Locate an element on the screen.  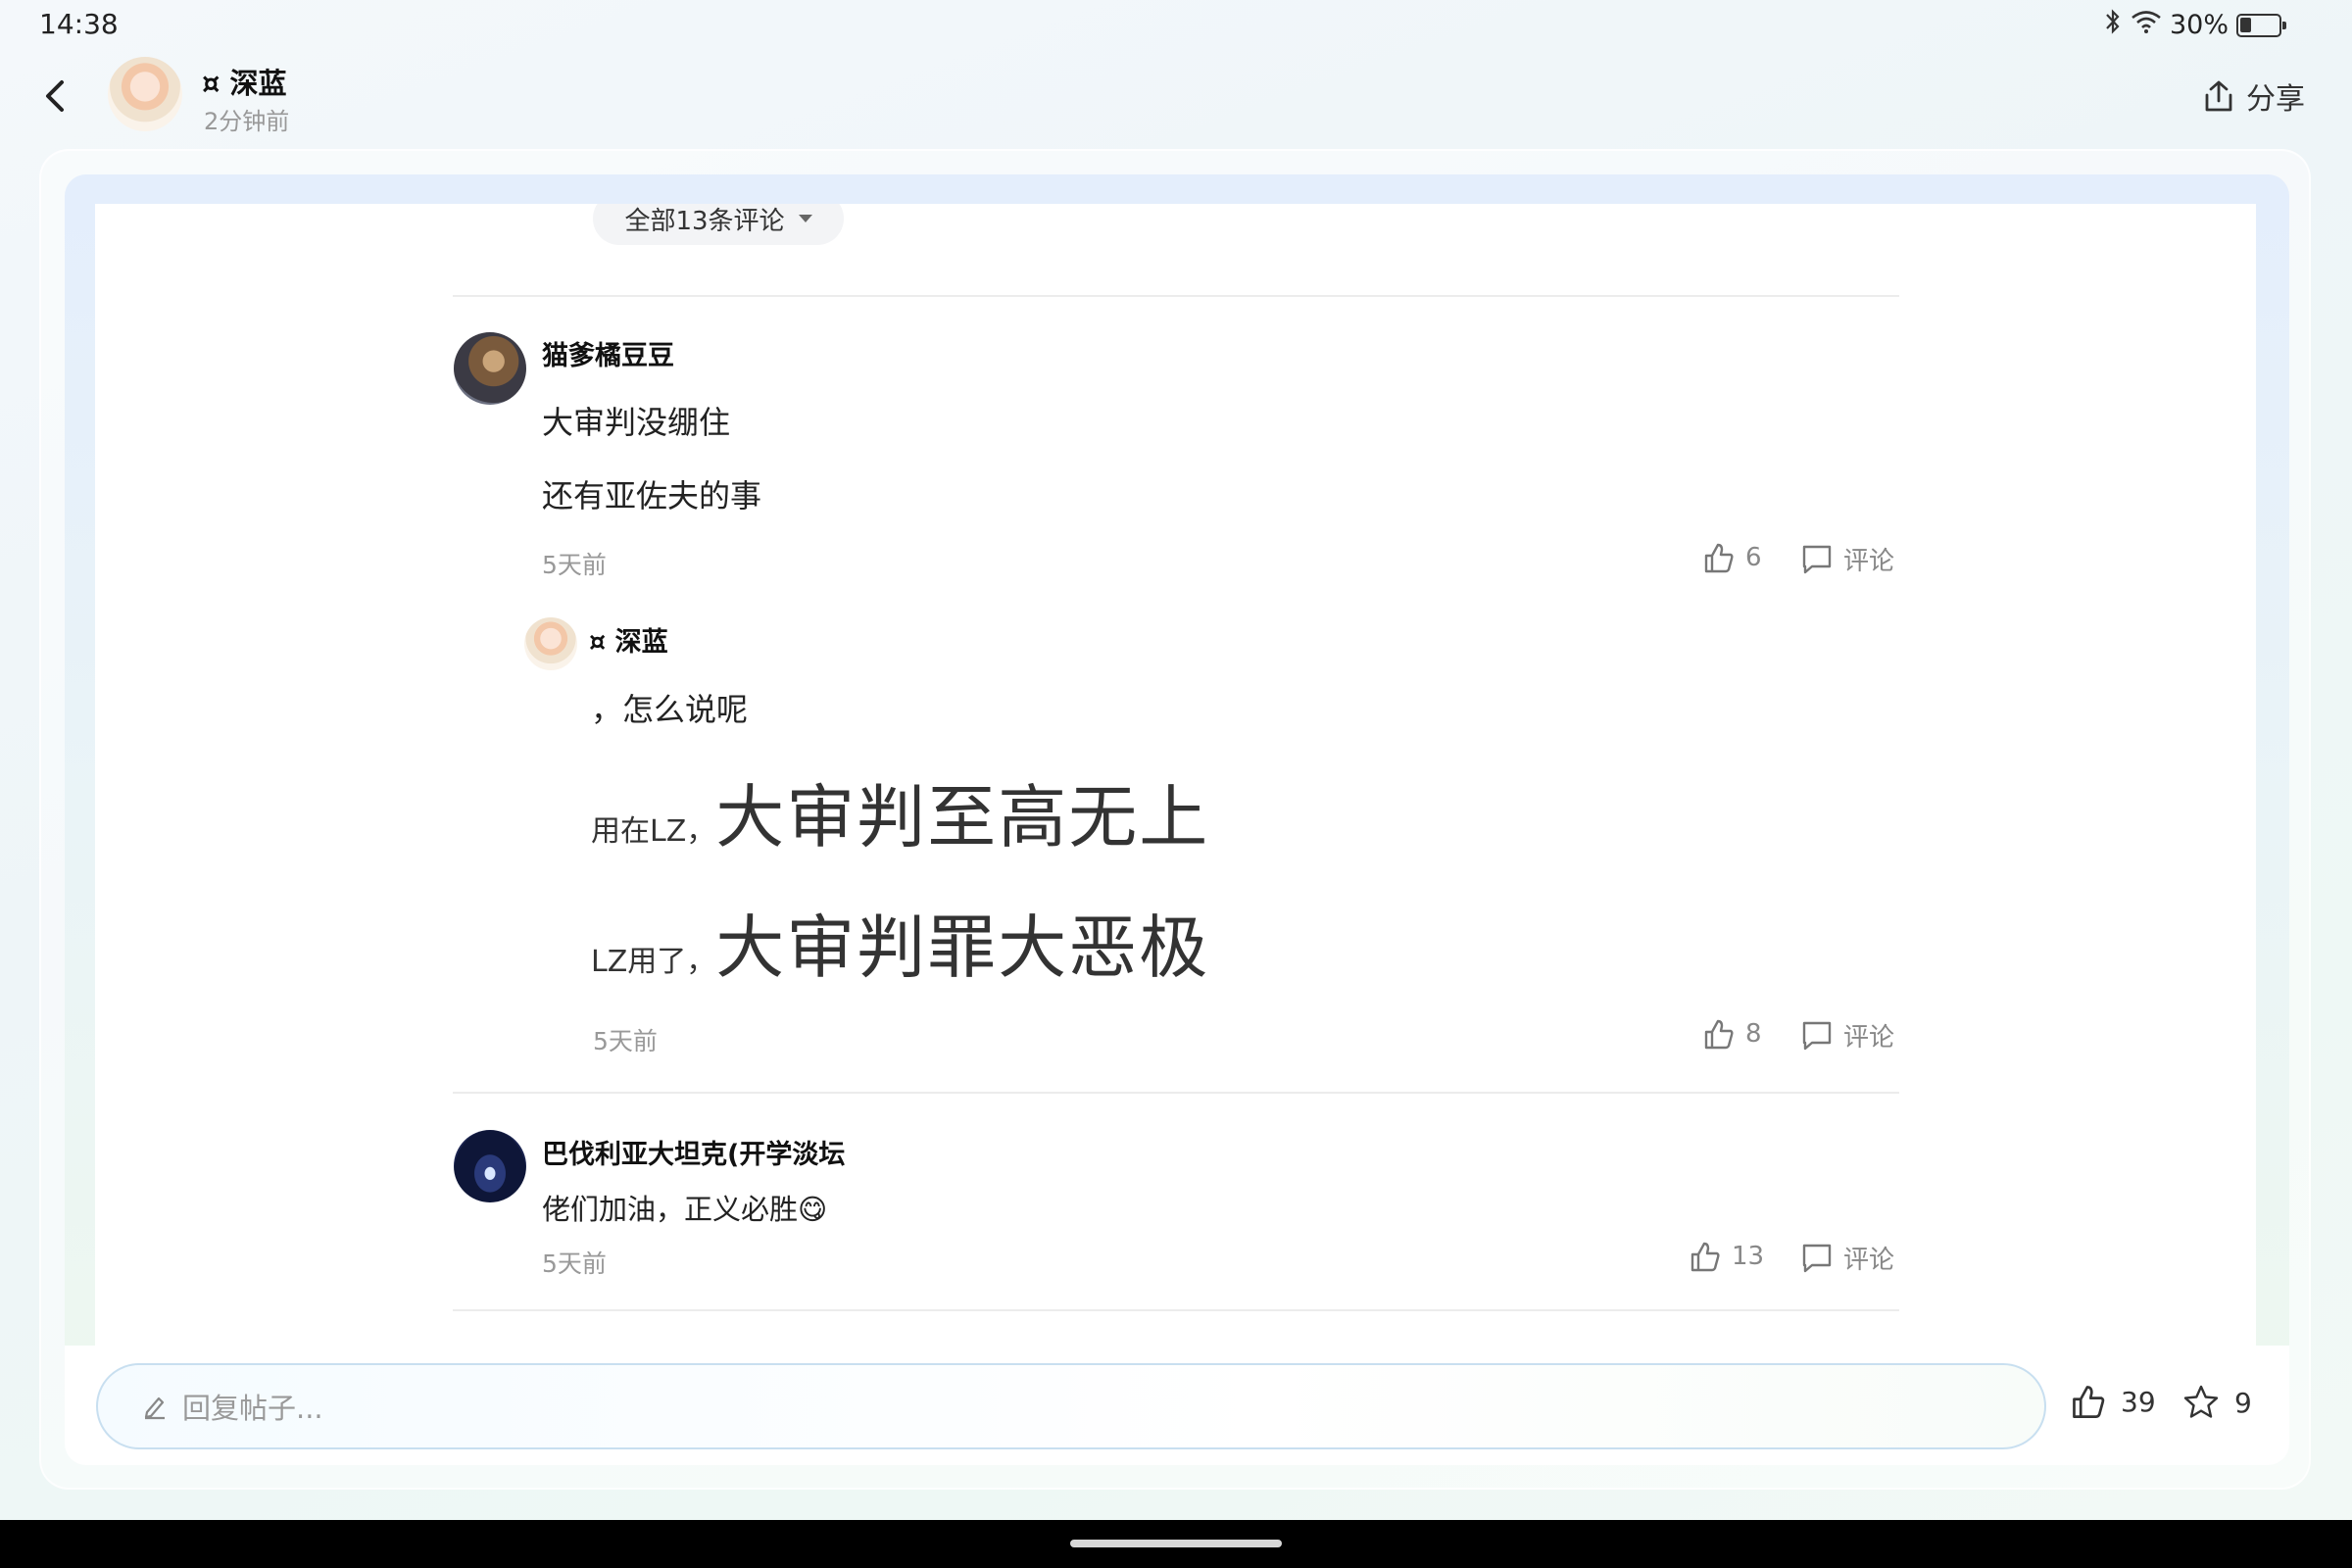
home-gesture-handle is located at coordinates (1176, 1543).